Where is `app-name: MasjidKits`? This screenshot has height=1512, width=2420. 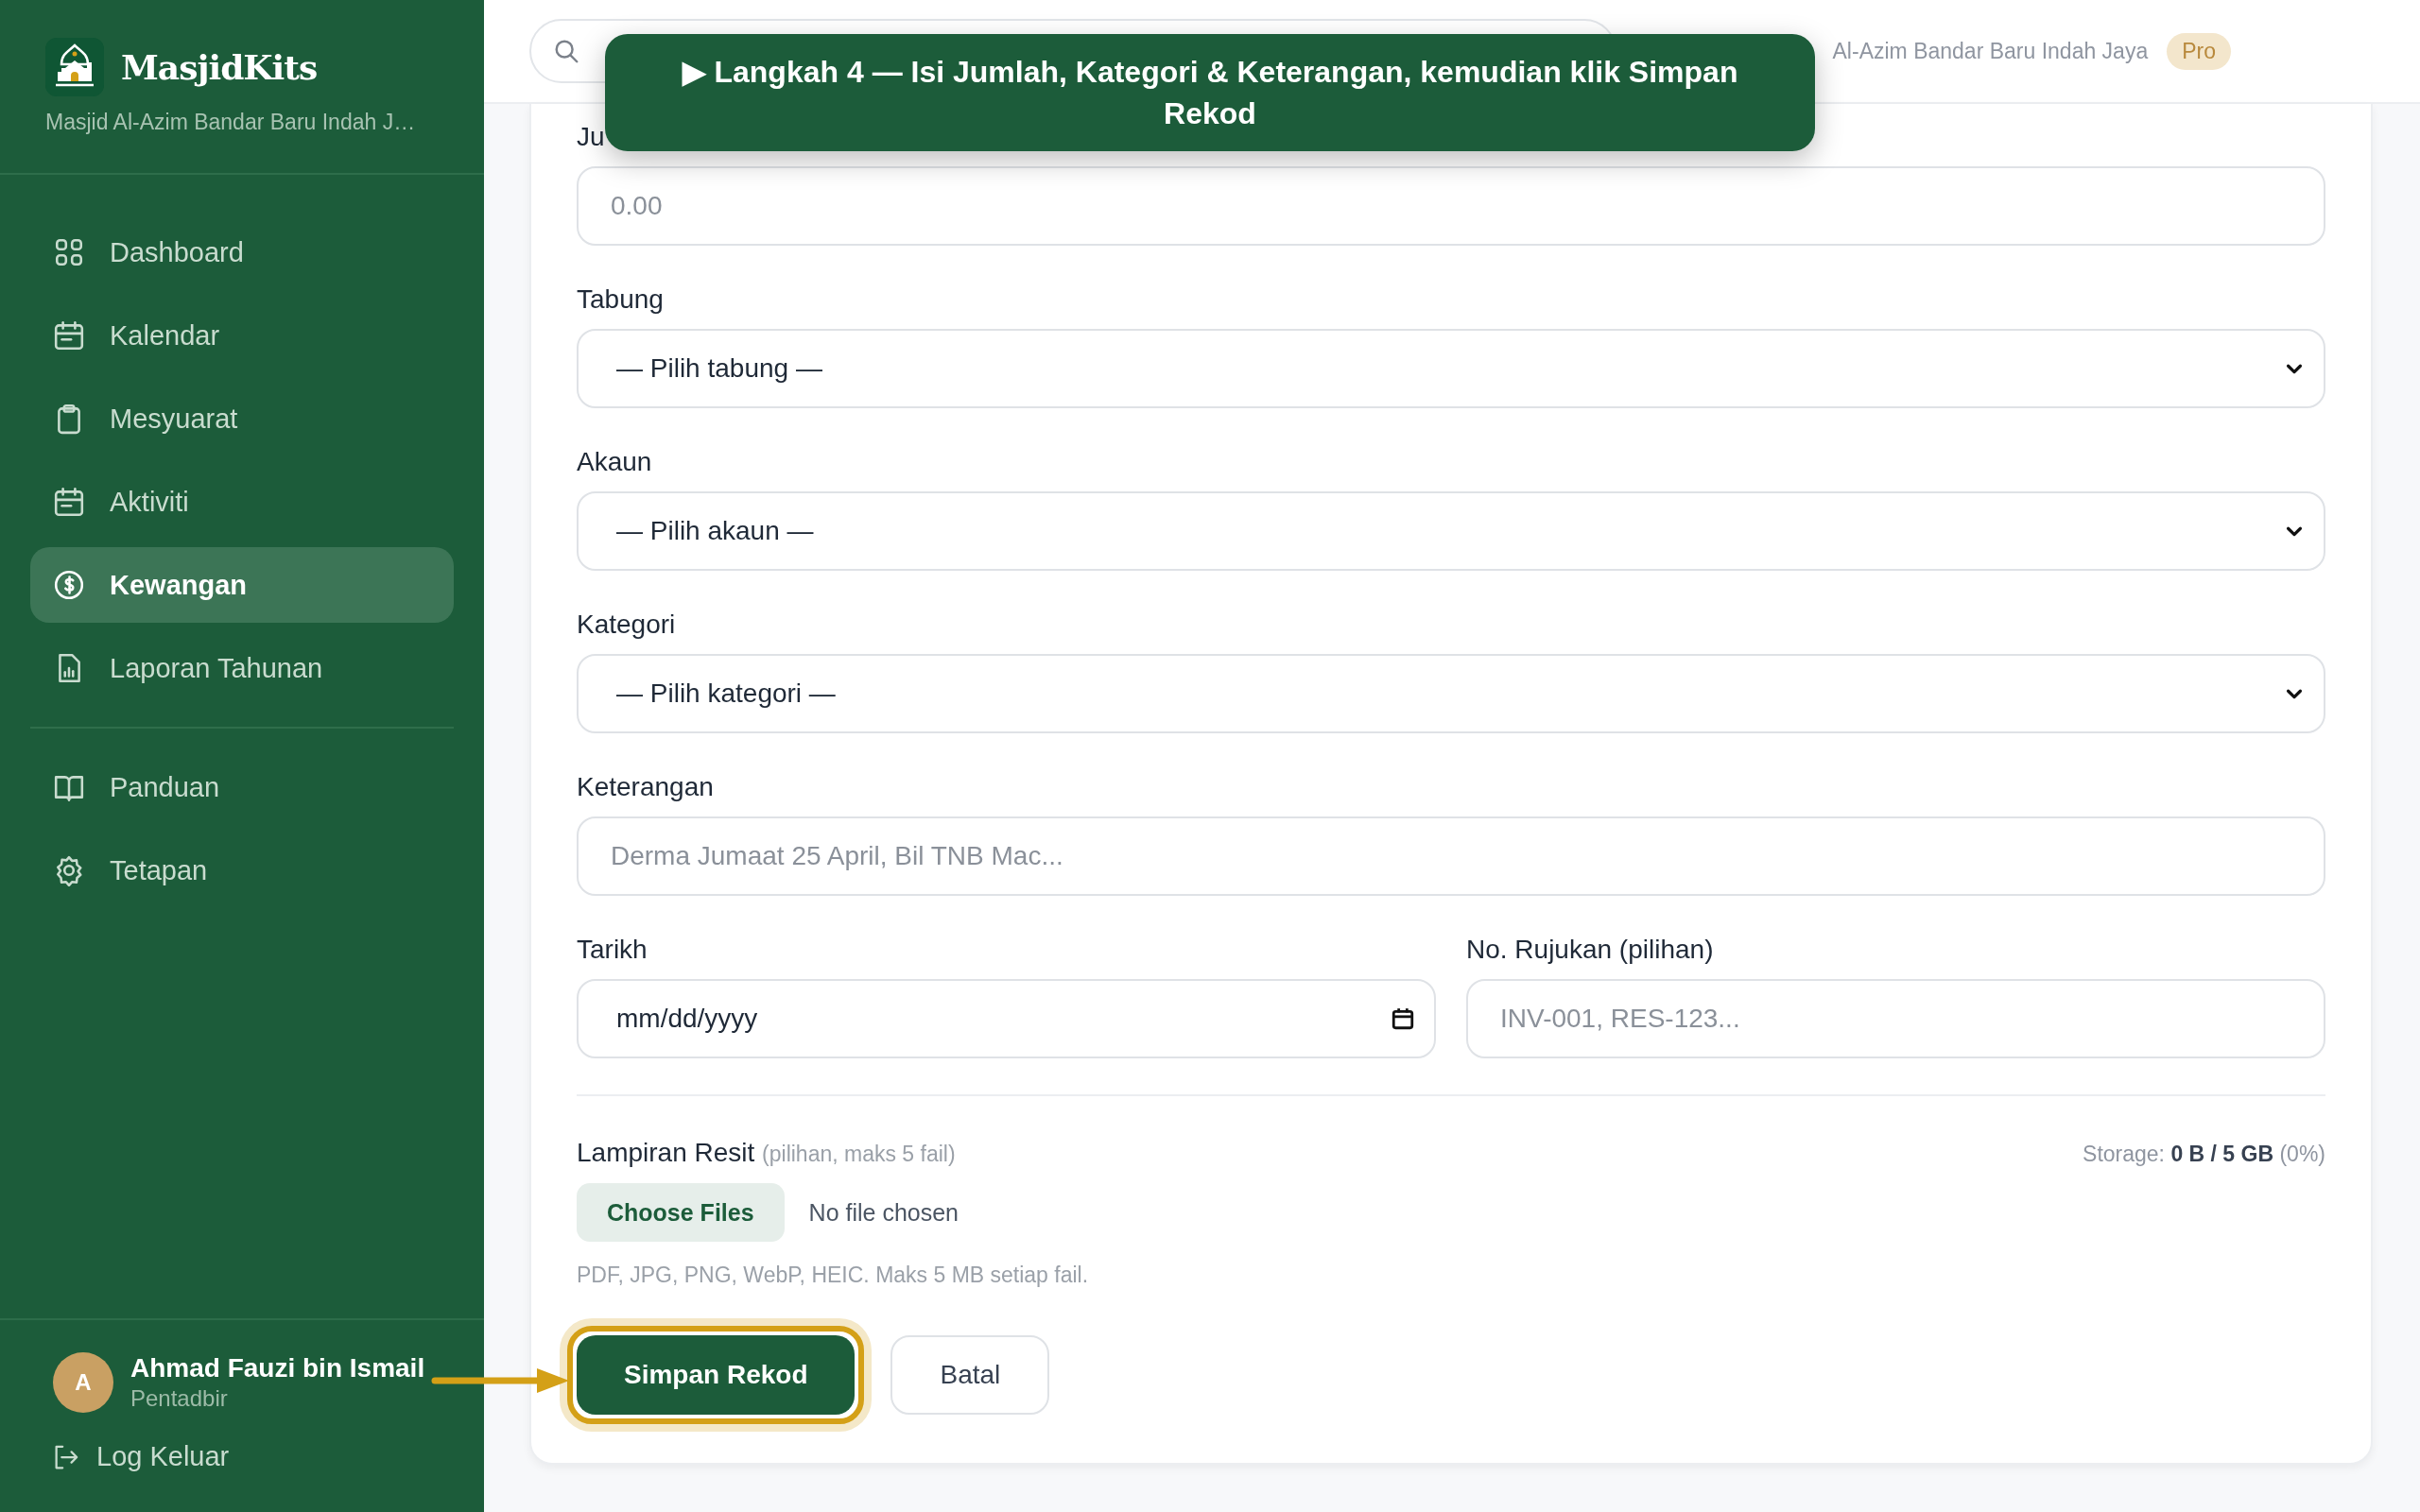 app-name: MasjidKits is located at coordinates (219, 67).